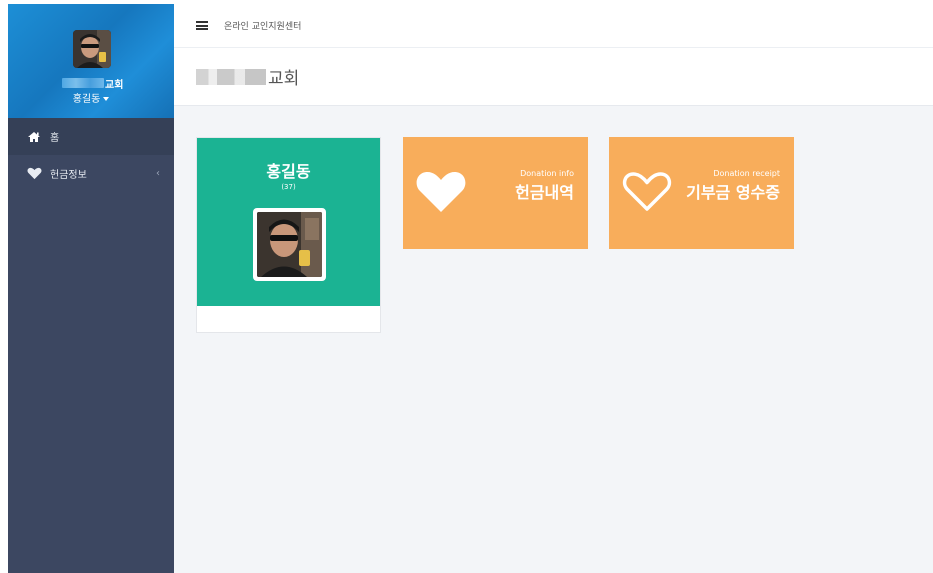 The height and width of the screenshot is (573, 933). I want to click on caret-down-icon, so click(106, 99).